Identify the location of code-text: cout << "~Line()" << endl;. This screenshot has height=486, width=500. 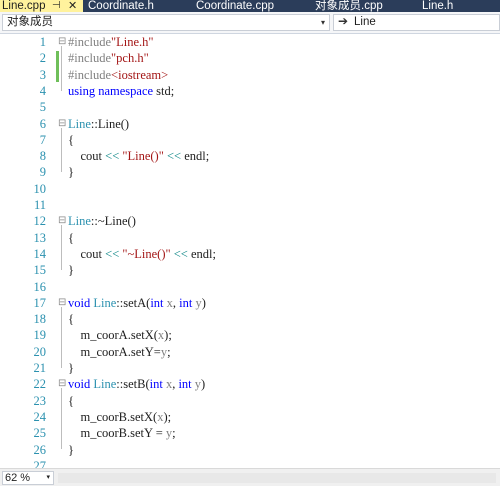
(142, 254).